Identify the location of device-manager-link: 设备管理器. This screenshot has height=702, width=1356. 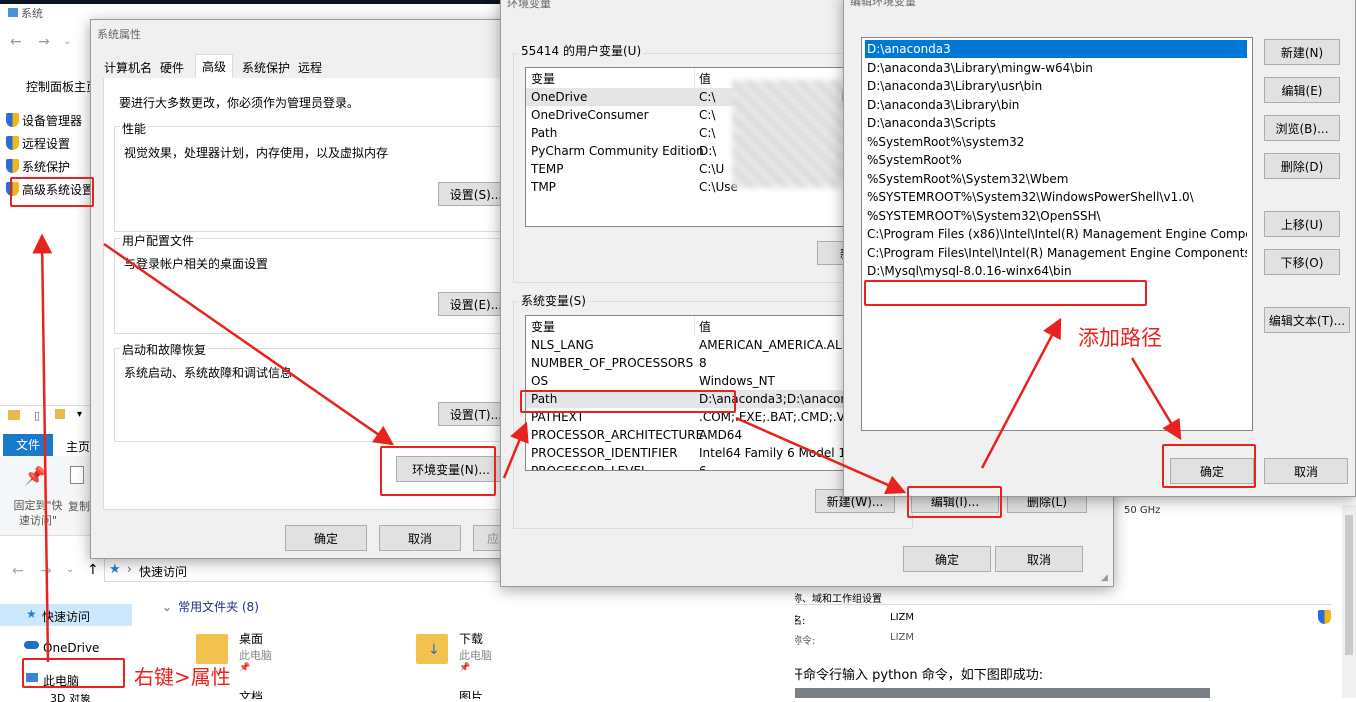
(44, 120).